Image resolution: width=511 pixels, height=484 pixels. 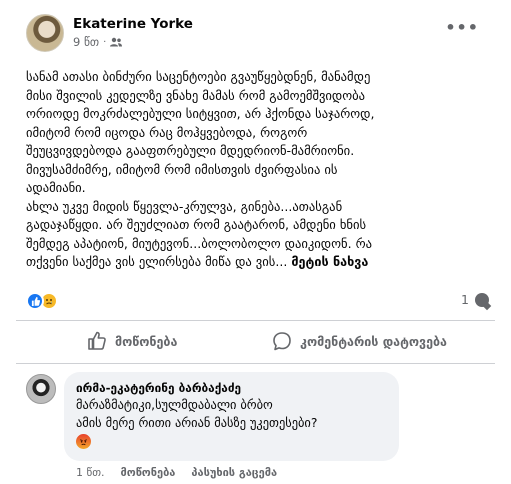 I want to click on reaction-summary, so click(x=42, y=301).